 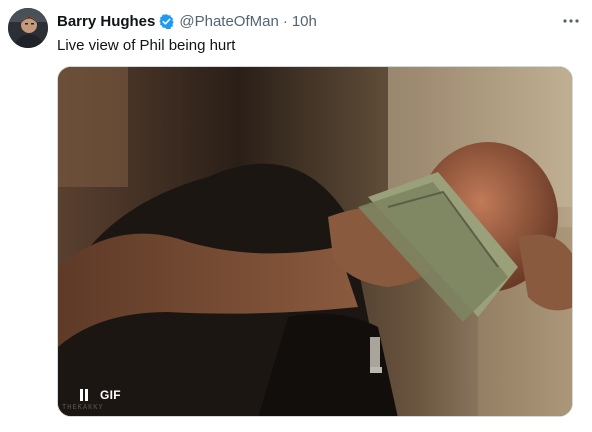 What do you see at coordinates (83, 407) in the screenshot?
I see `watermark-logo: THEKAKKY` at bounding box center [83, 407].